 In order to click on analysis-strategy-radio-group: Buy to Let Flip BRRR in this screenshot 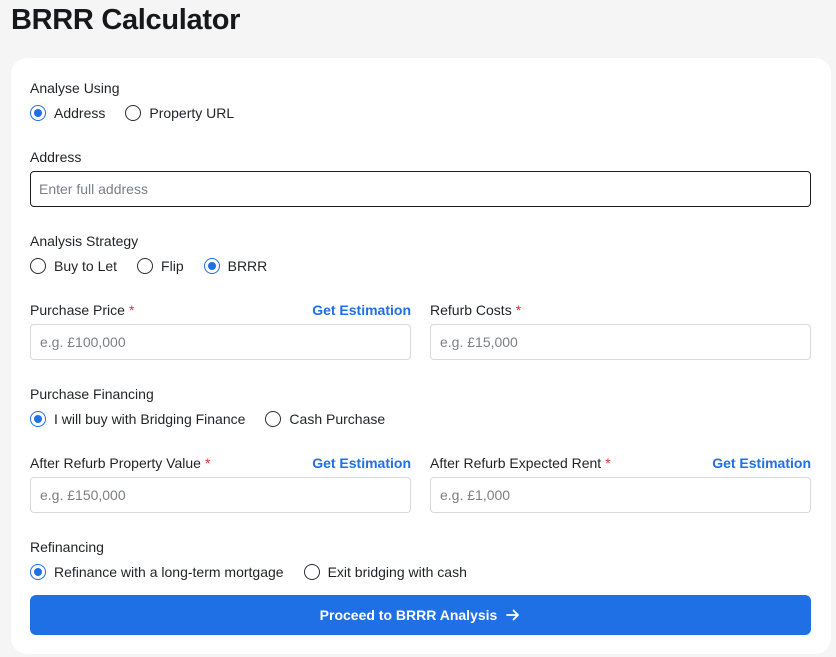, I will do `click(148, 266)`.